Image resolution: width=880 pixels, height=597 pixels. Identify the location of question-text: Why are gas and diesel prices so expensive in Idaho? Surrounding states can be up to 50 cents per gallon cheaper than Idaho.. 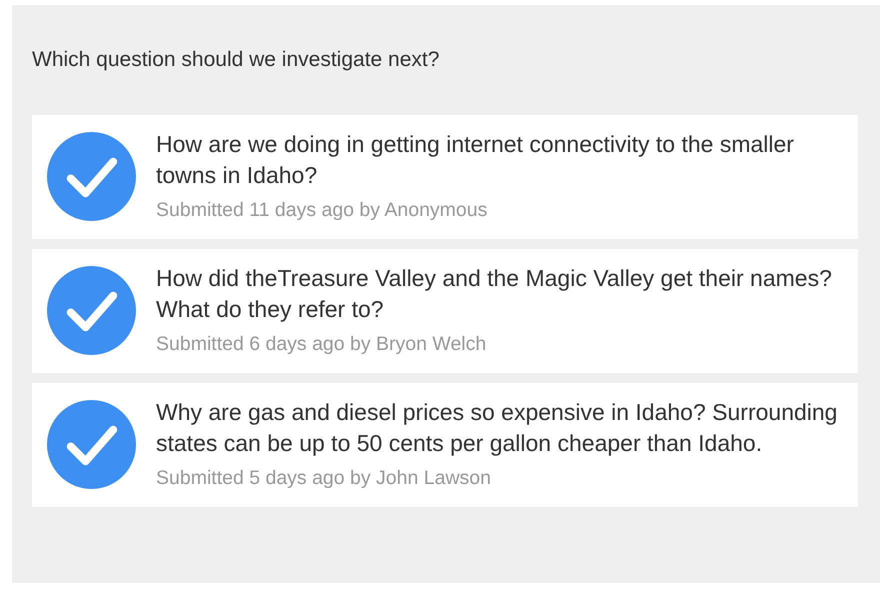
(497, 428).